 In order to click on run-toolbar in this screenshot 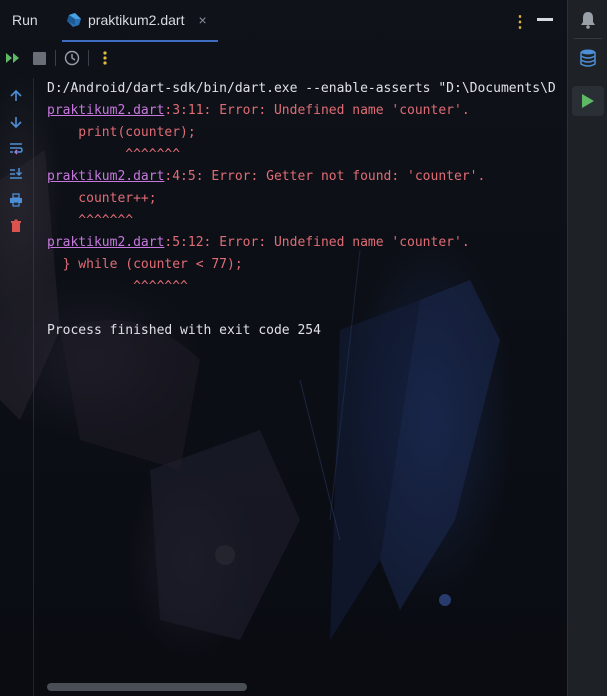, I will do `click(283, 58)`.